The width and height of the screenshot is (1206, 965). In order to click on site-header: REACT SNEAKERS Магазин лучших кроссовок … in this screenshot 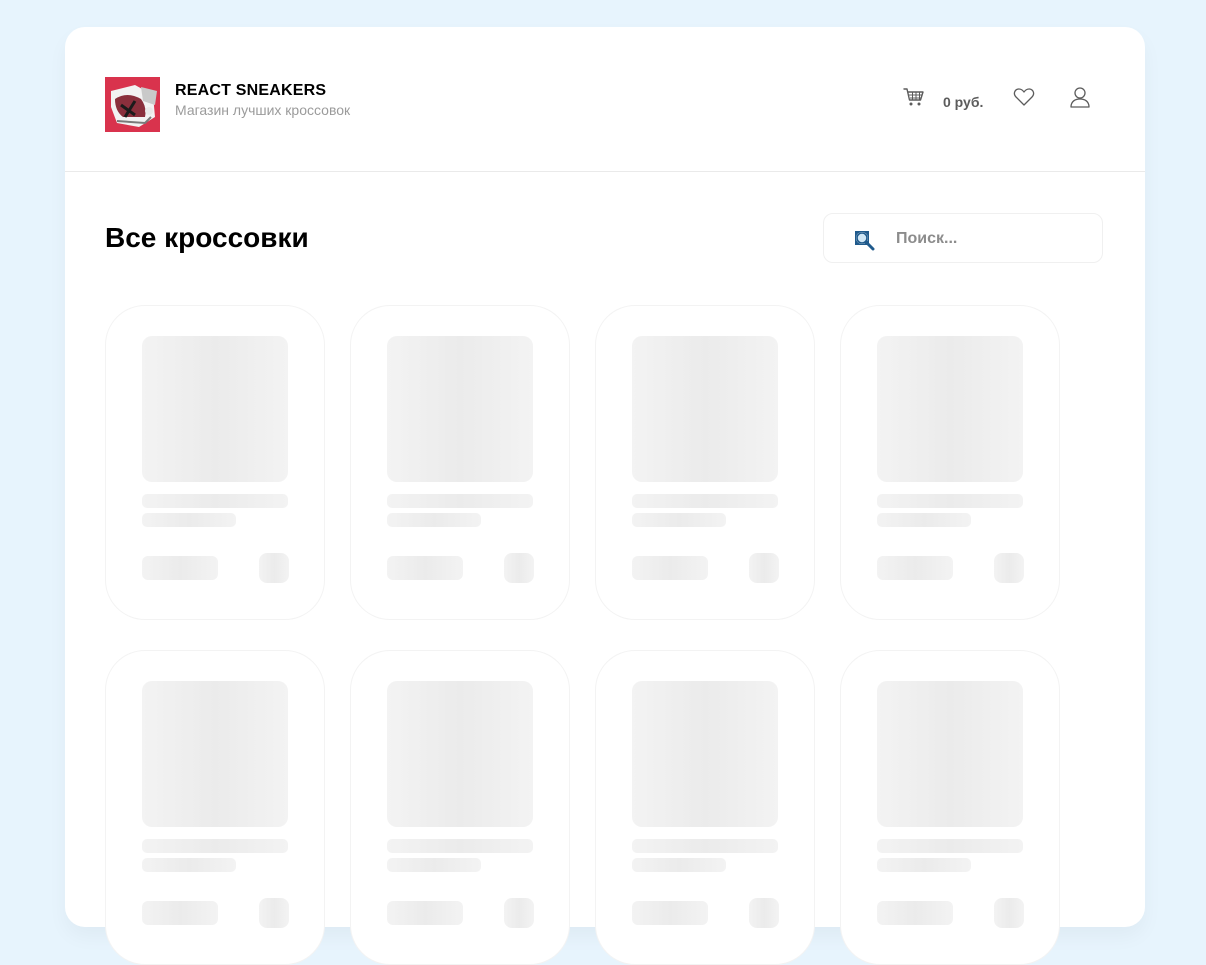, I will do `click(605, 99)`.